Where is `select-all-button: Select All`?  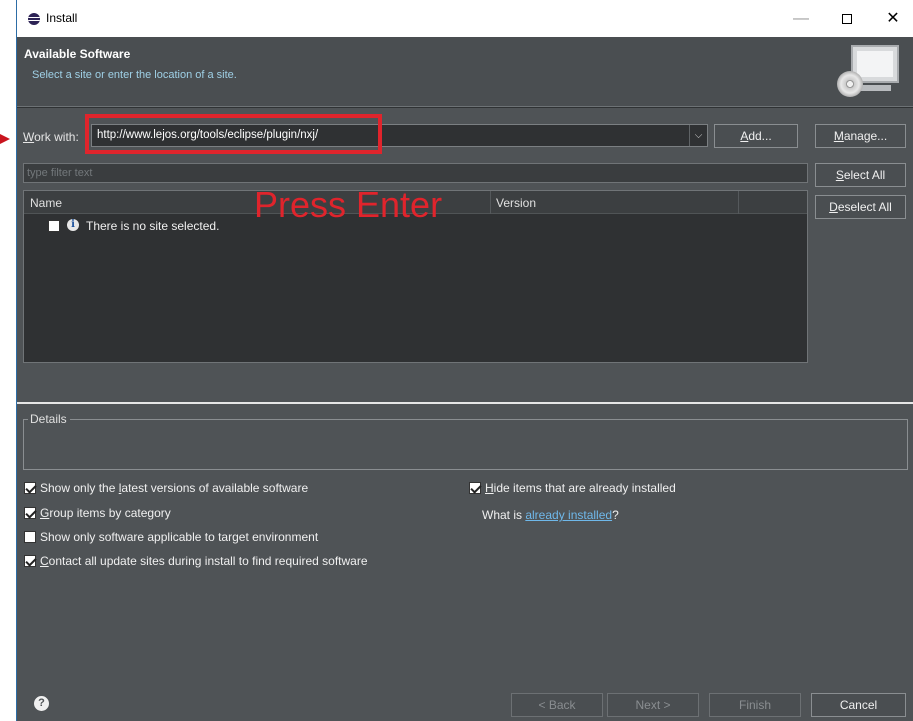 select-all-button: Select All is located at coordinates (860, 175).